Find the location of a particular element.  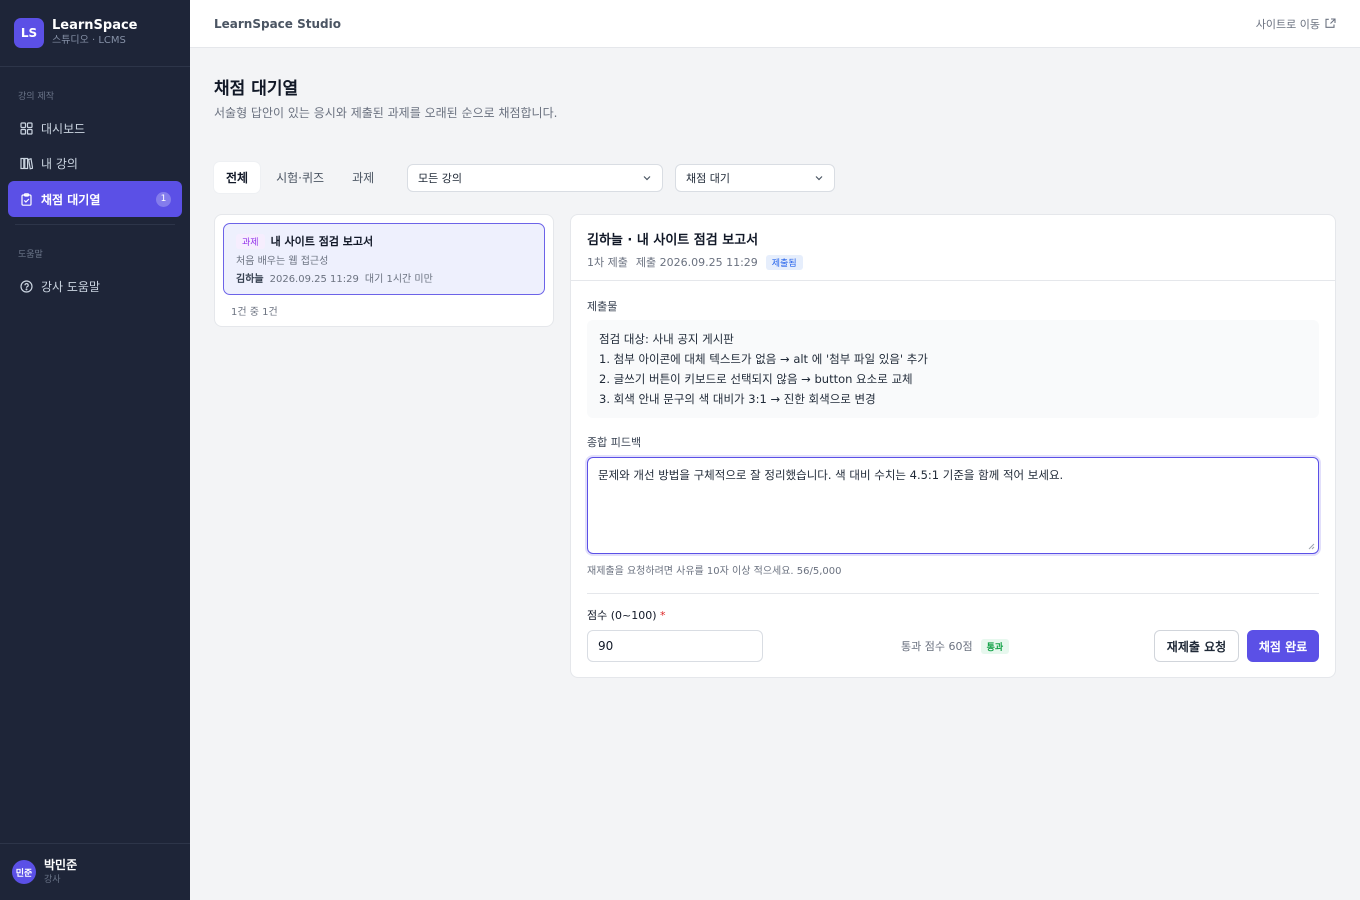

books-icon is located at coordinates (26, 163).